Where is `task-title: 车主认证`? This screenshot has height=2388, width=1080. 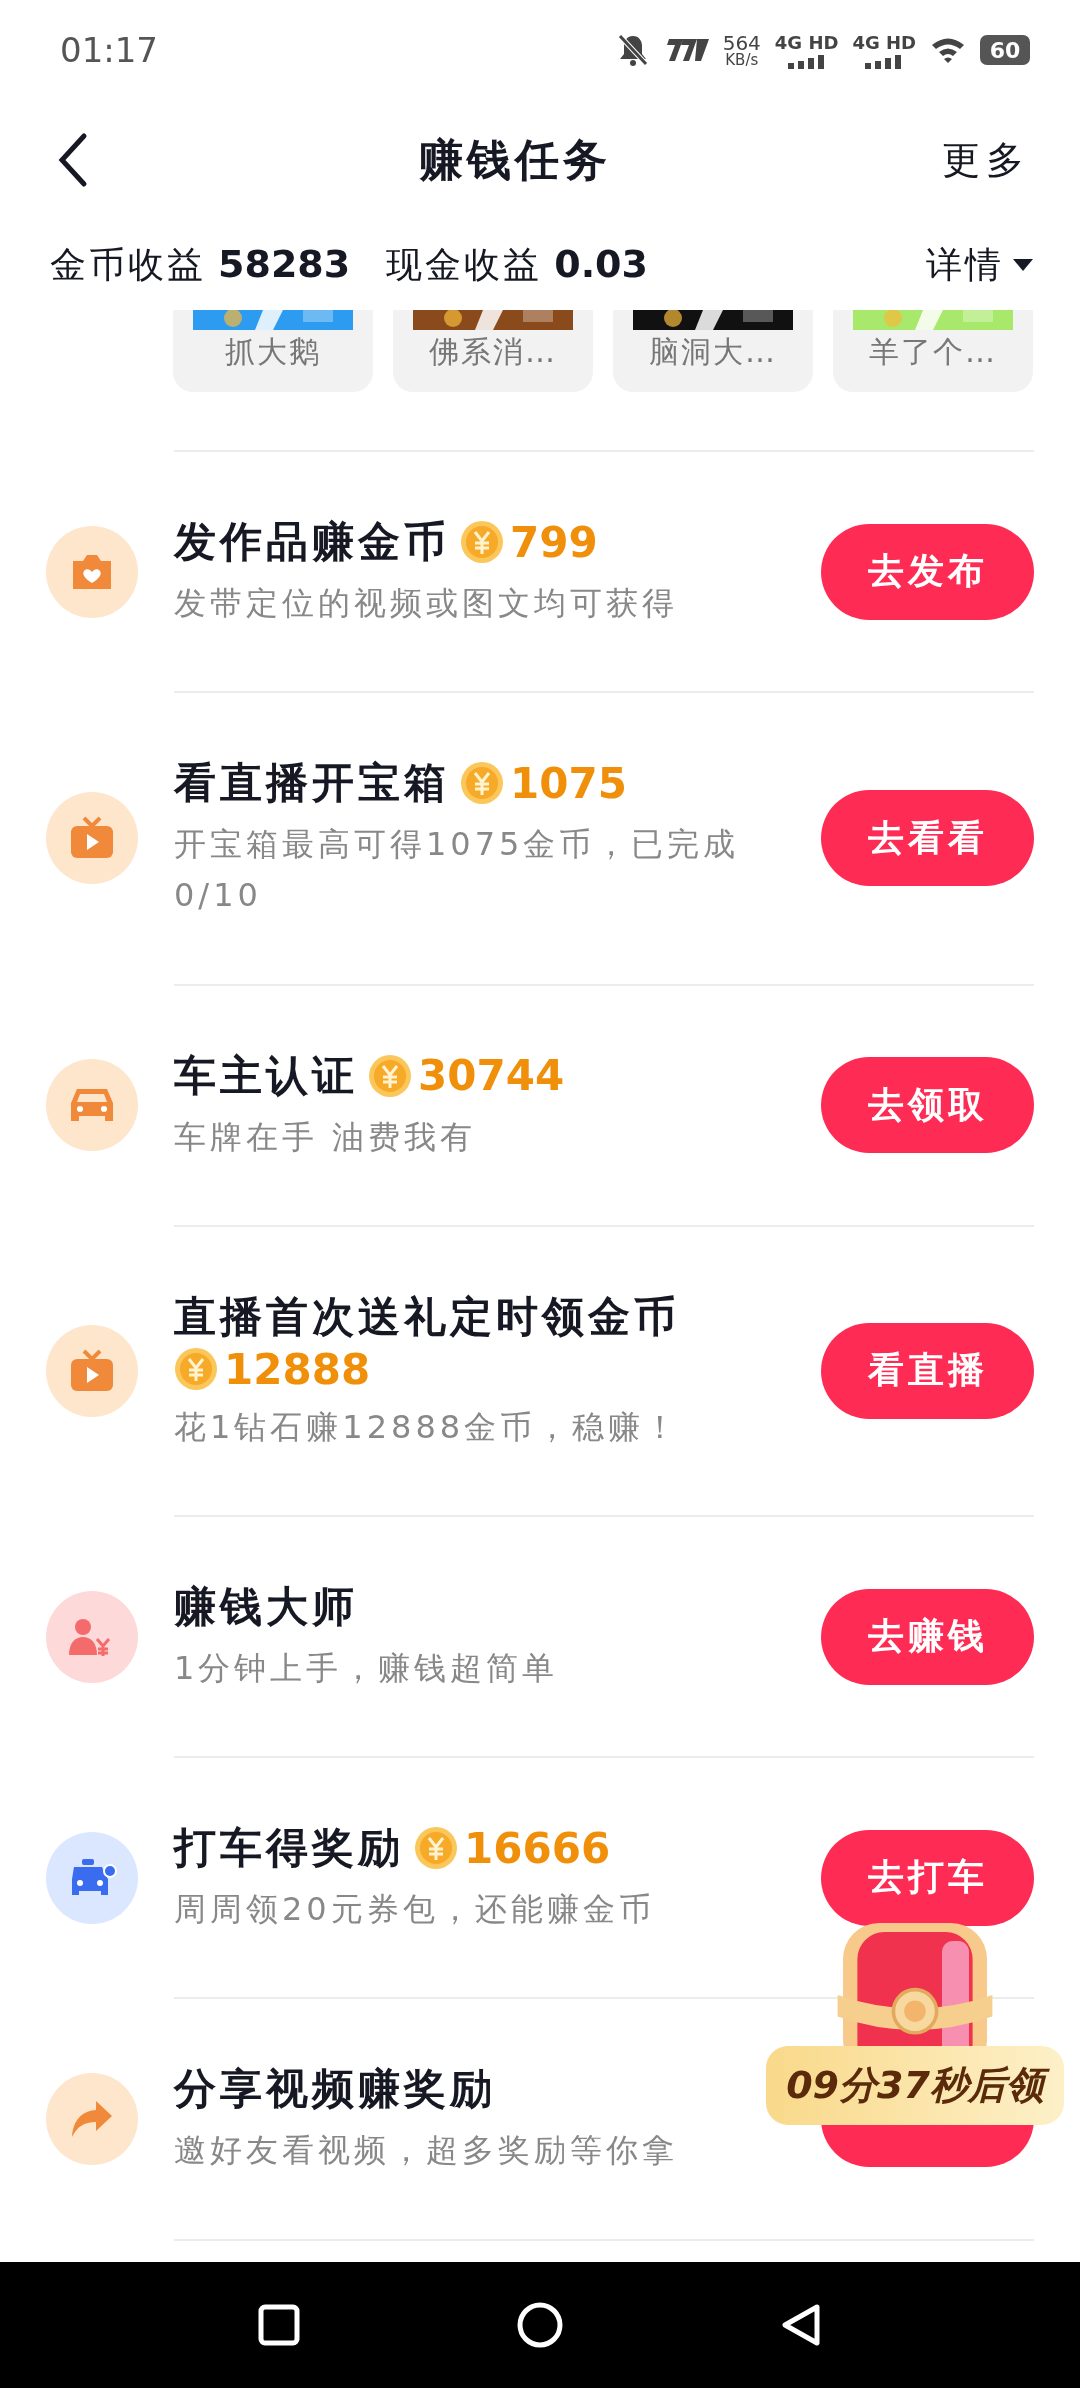
task-title: 车主认证 is located at coordinates (266, 1075).